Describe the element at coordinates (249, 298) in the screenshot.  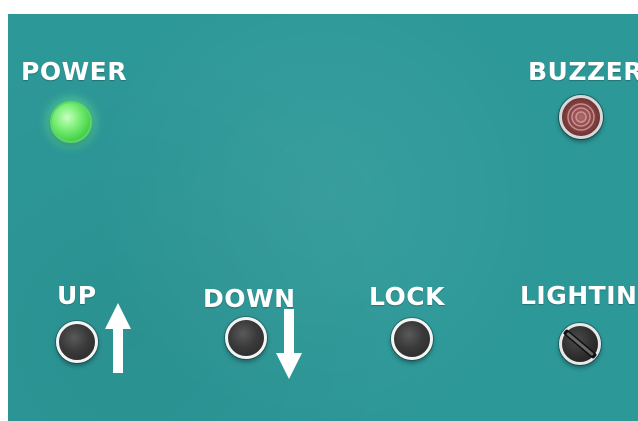
I see `down-label: DOWN` at that location.